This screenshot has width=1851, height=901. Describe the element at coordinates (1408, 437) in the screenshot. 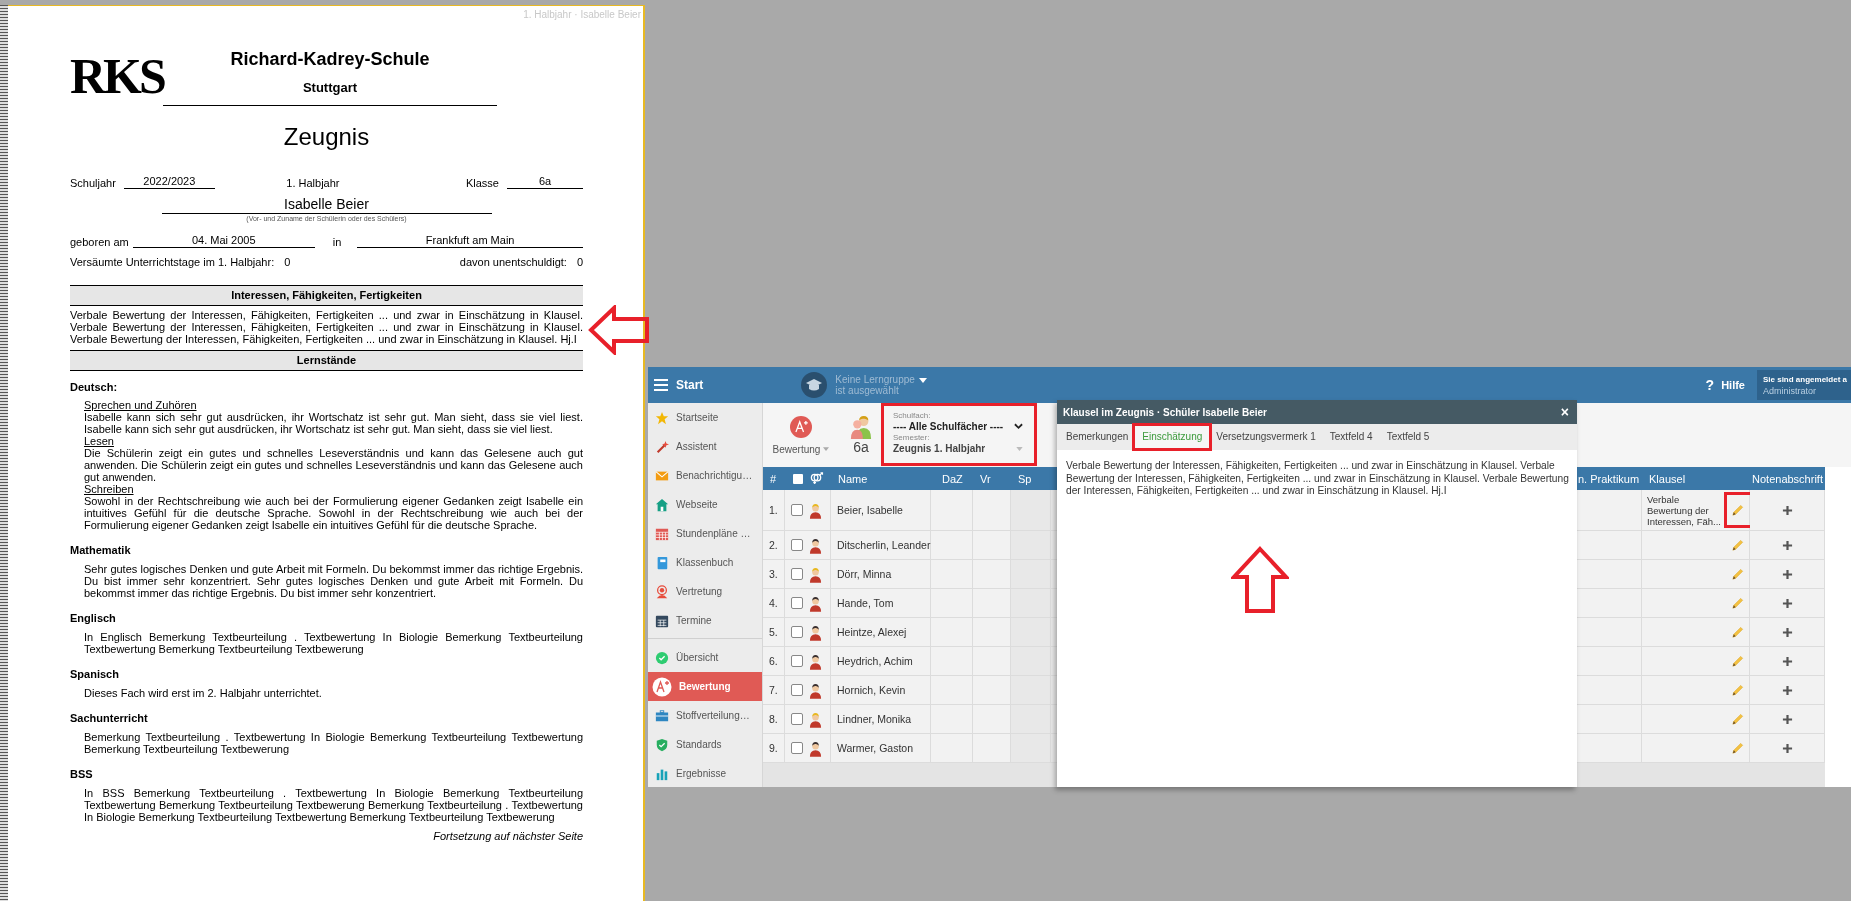

I see `dialog-tab: Textfeld 5` at that location.